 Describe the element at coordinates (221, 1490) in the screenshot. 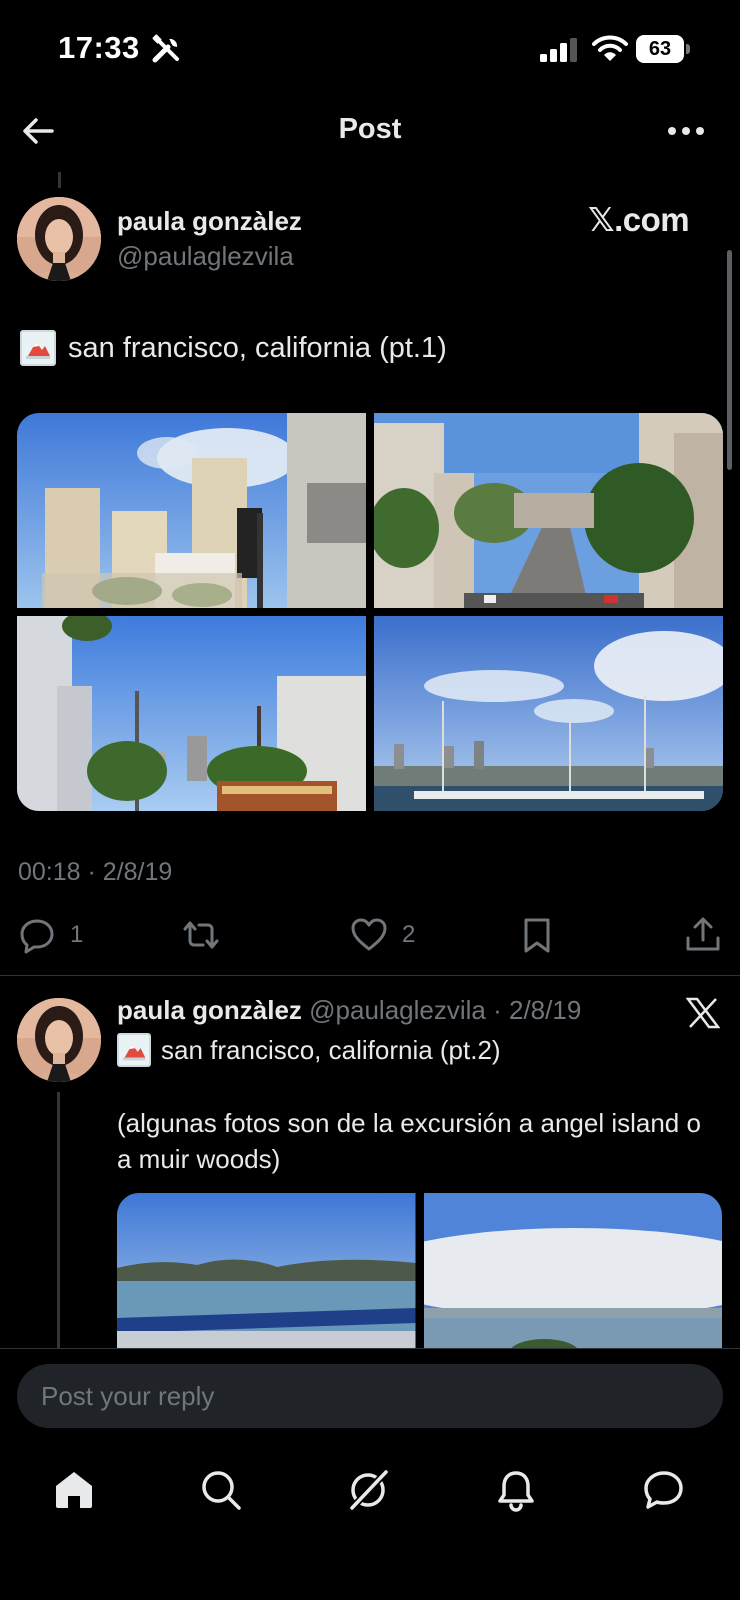

I see `search-icon` at that location.